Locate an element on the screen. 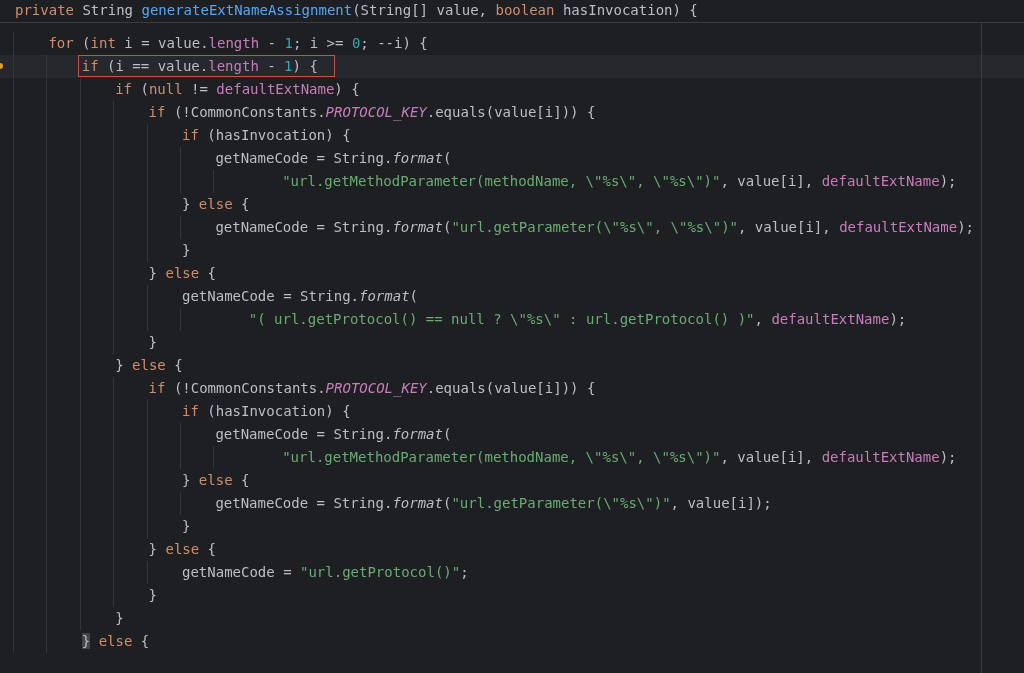 The height and width of the screenshot is (673, 1024). code-line: getNameCode = String.format("url.getParameter(\"%s\")", value[i]); is located at coordinates (493, 503).